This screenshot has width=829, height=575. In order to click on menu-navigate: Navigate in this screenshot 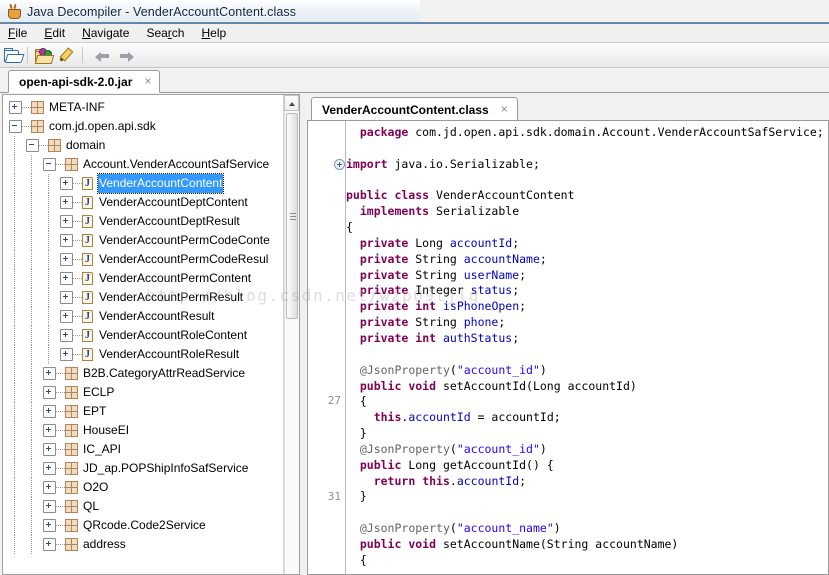, I will do `click(105, 33)`.